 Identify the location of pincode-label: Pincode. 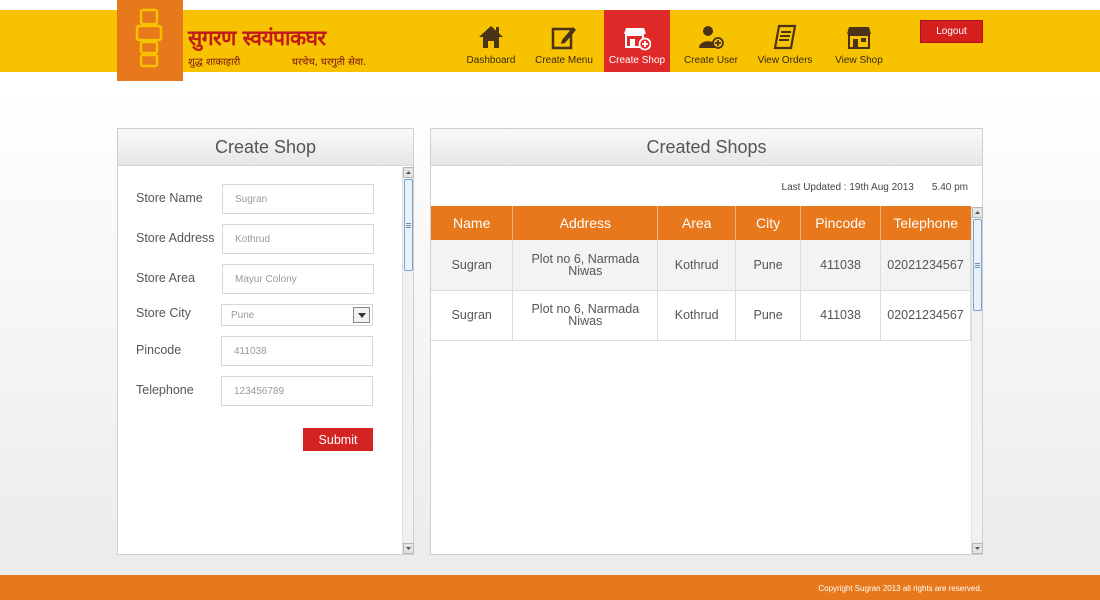
(159, 350).